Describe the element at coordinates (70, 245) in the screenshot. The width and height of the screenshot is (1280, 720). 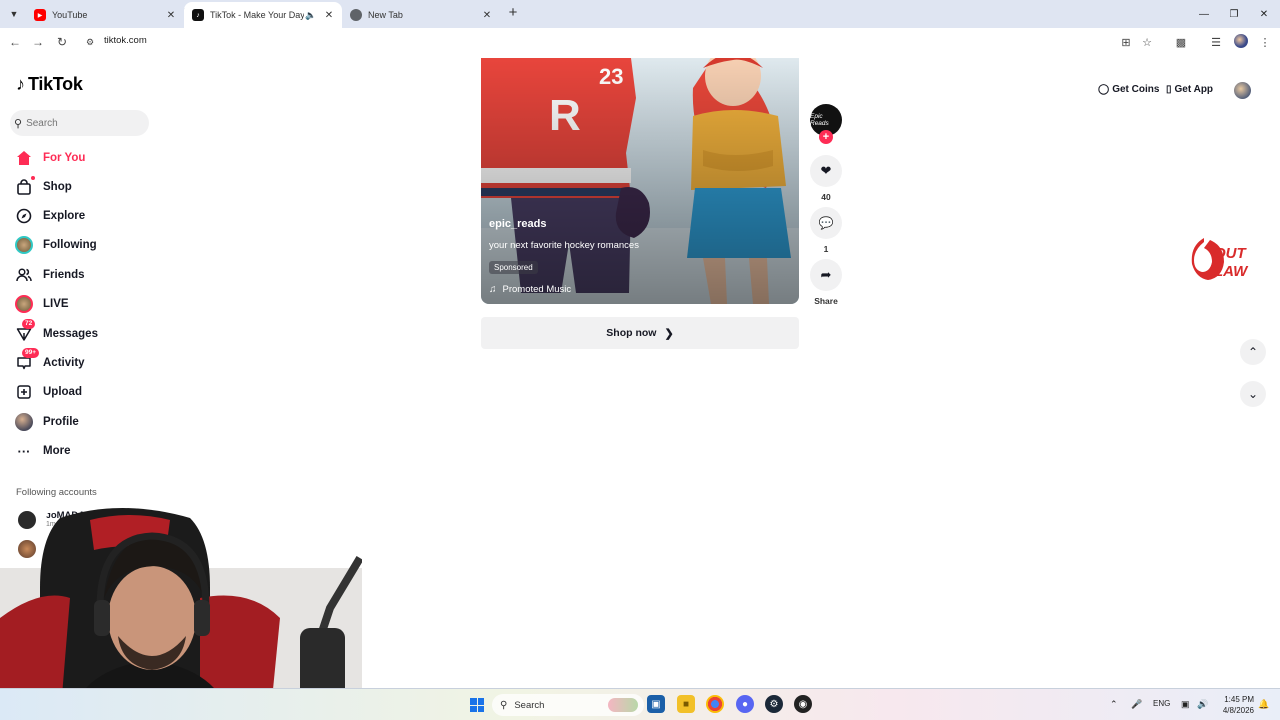
I see `nav-label: Following` at that location.